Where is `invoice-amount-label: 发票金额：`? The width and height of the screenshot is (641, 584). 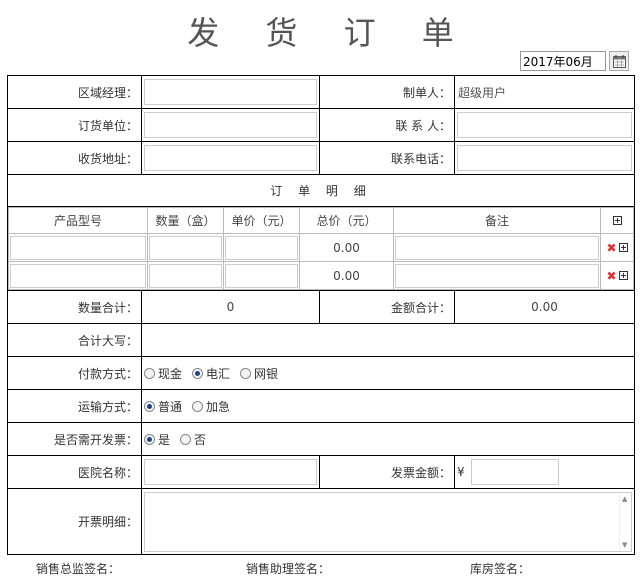 invoice-amount-label: 发票金额： is located at coordinates (387, 472).